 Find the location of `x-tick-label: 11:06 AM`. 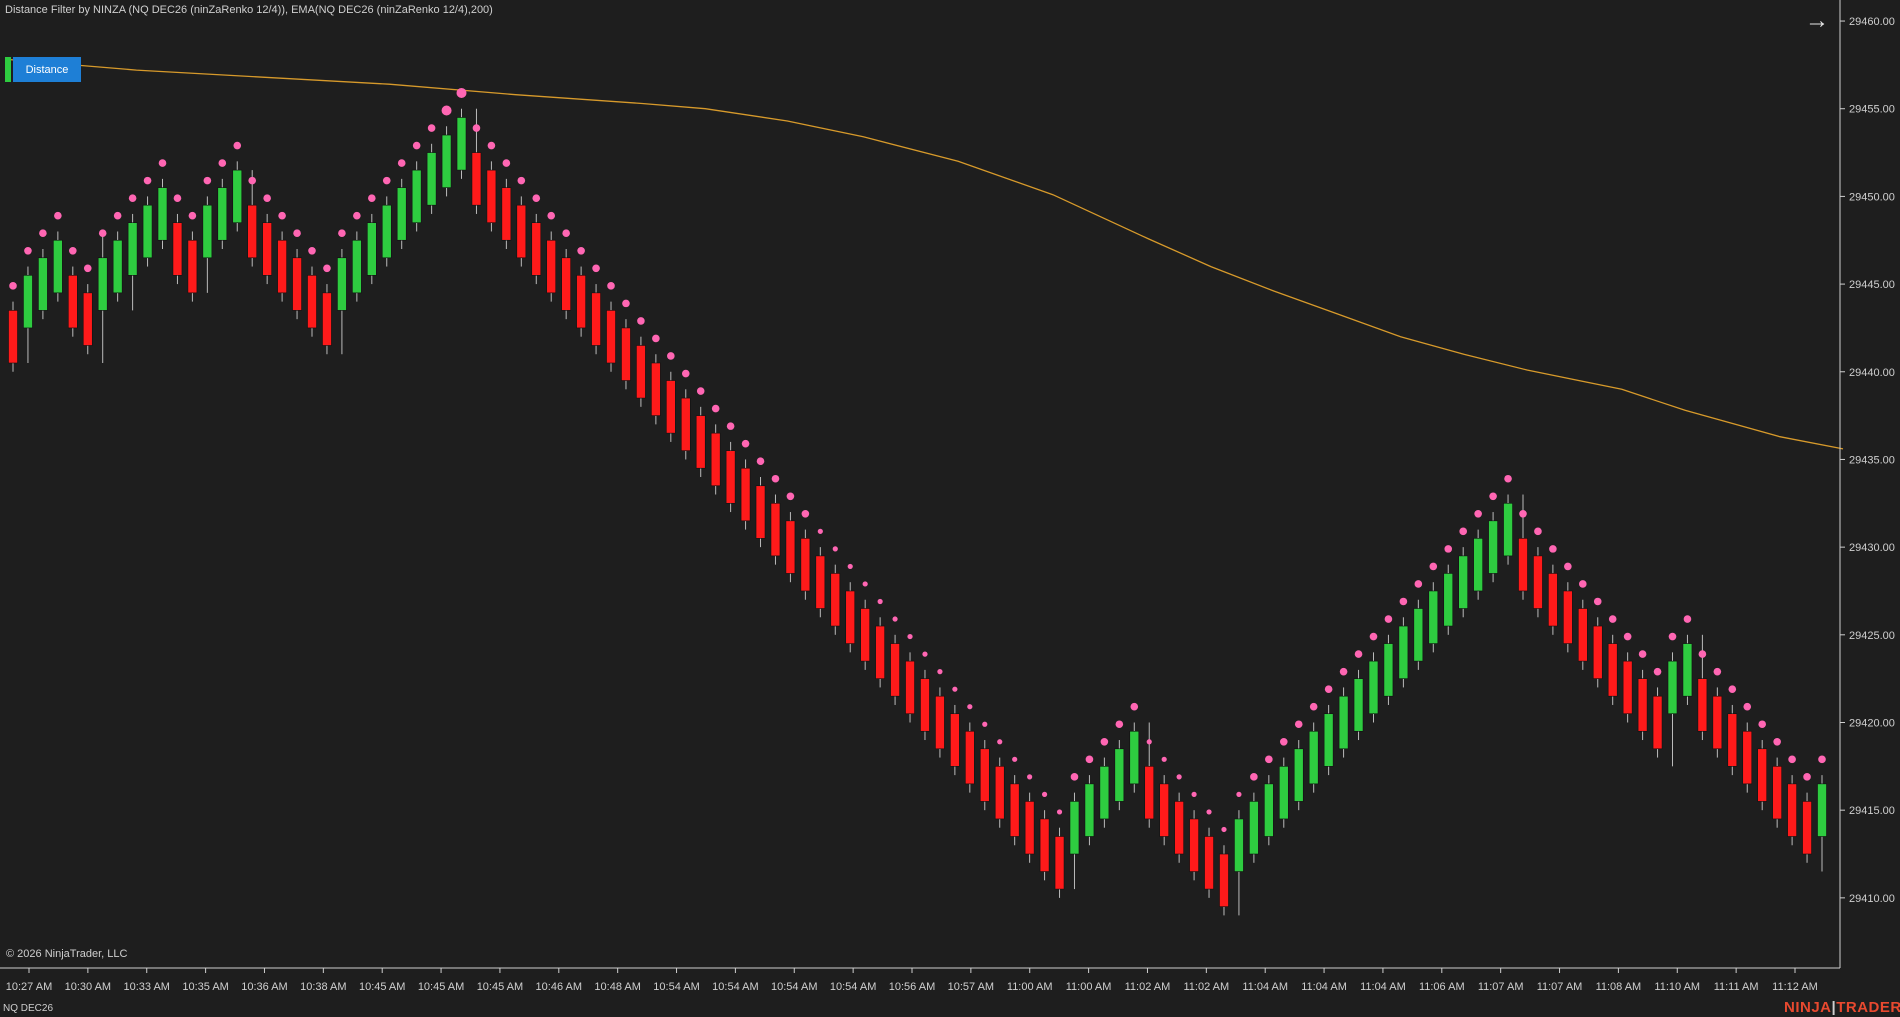

x-tick-label: 11:06 AM is located at coordinates (1442, 987).